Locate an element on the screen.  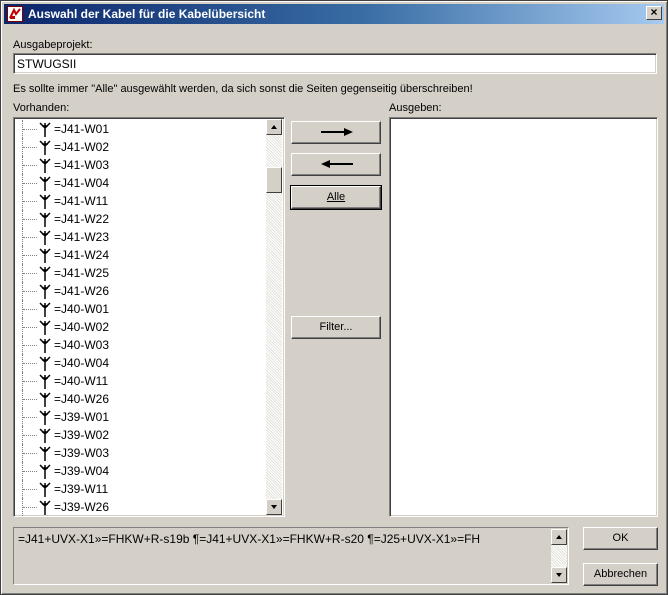
list-item-label: =J41-W03 is located at coordinates (82, 165).